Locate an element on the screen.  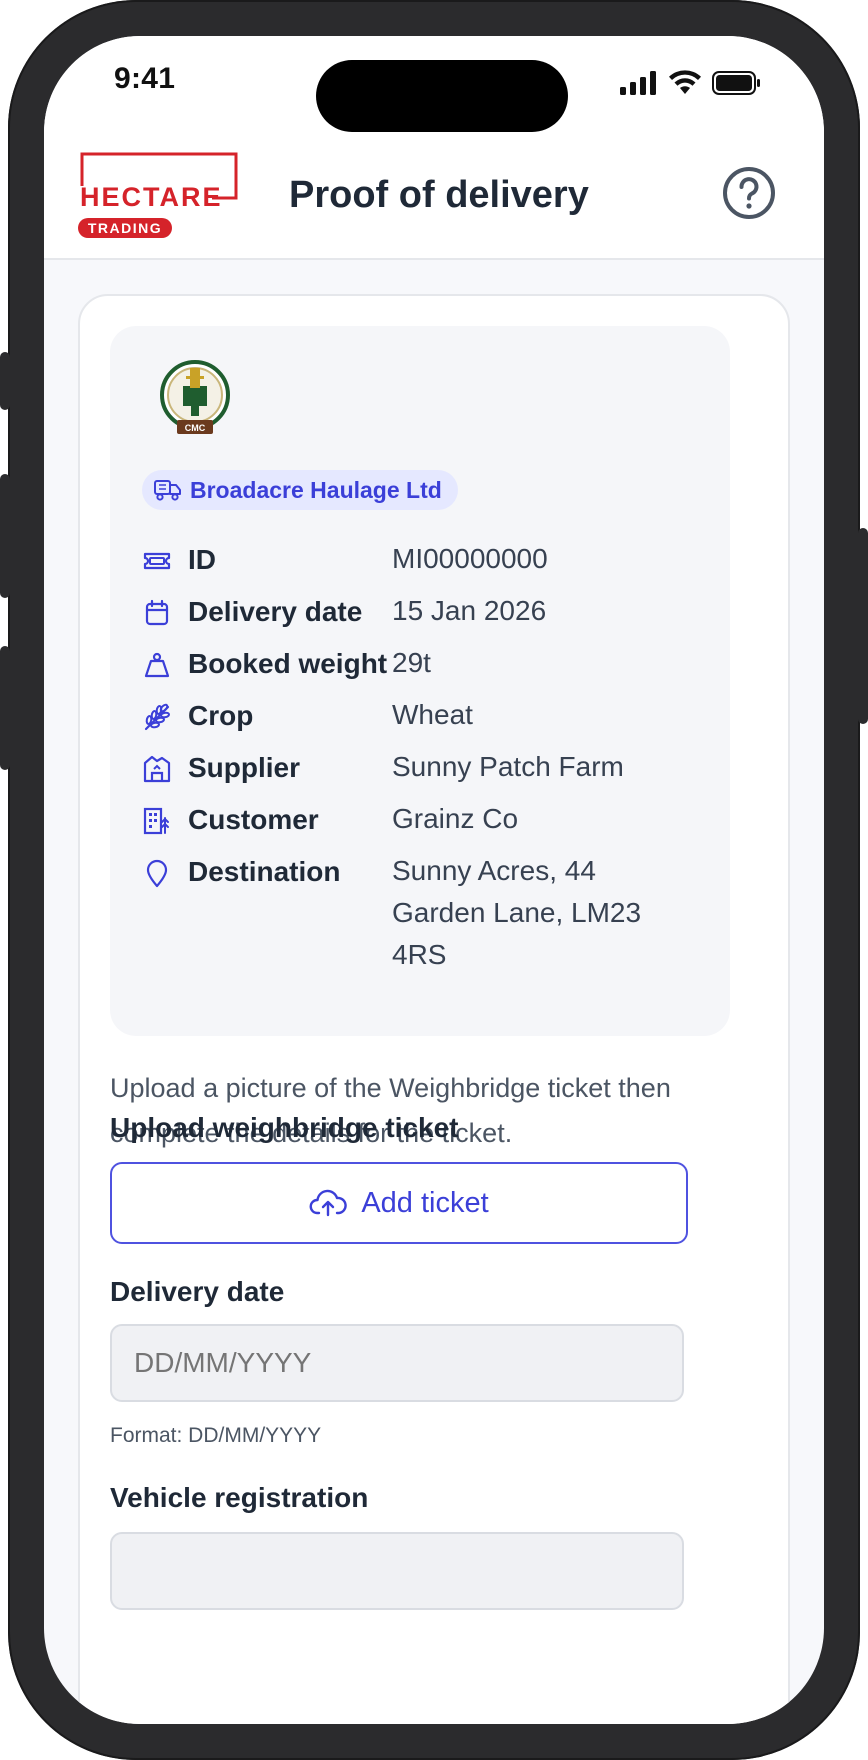
delivery-date-input is located at coordinates (397, 1363).